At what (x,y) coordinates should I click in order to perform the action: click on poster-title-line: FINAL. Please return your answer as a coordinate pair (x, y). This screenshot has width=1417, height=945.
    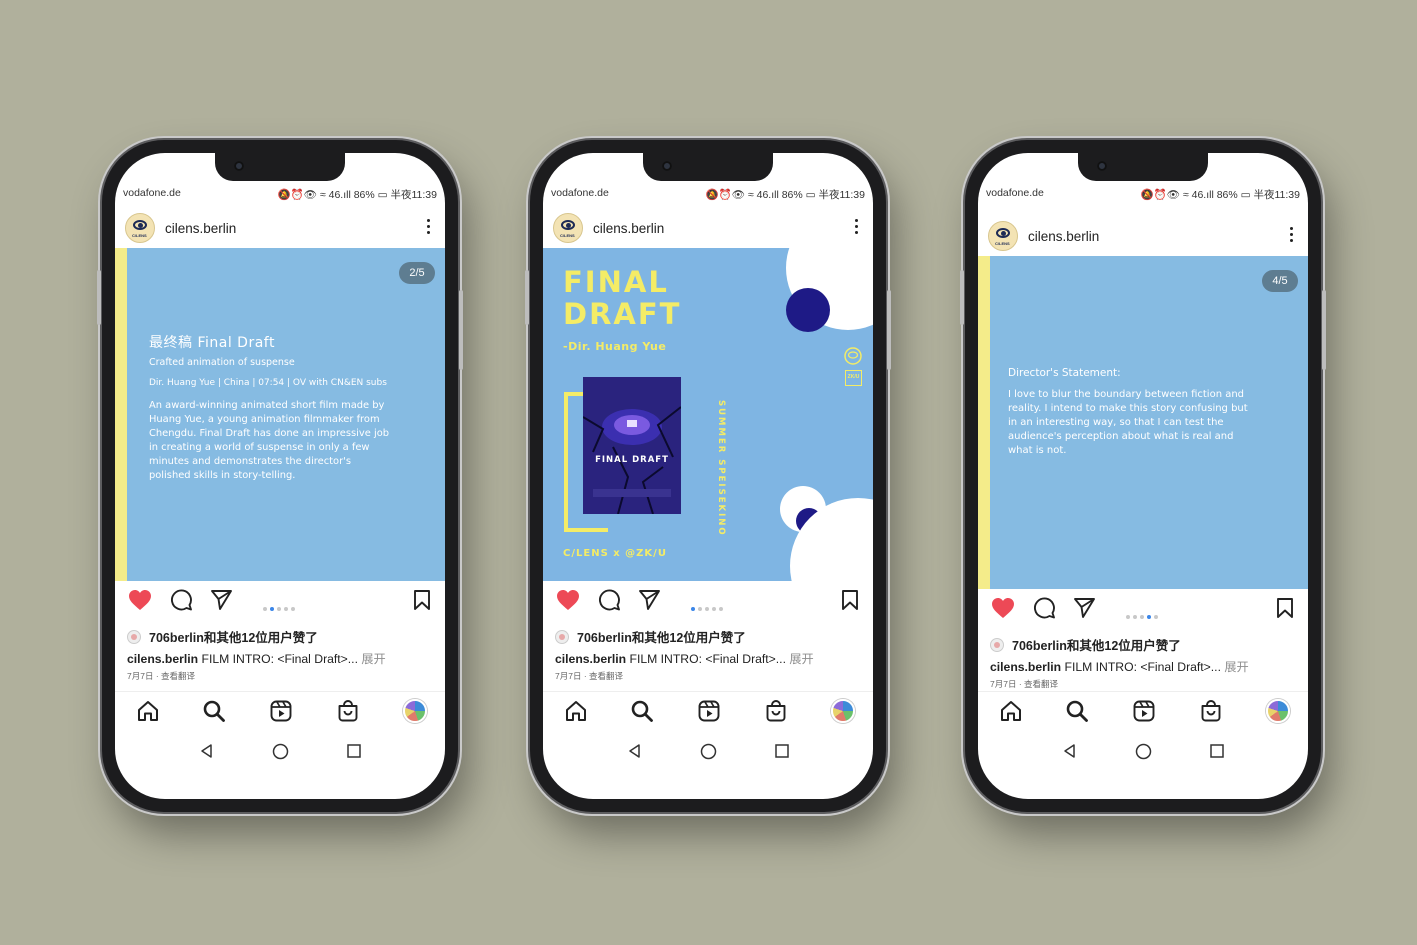
    Looking at the image, I should click on (616, 282).